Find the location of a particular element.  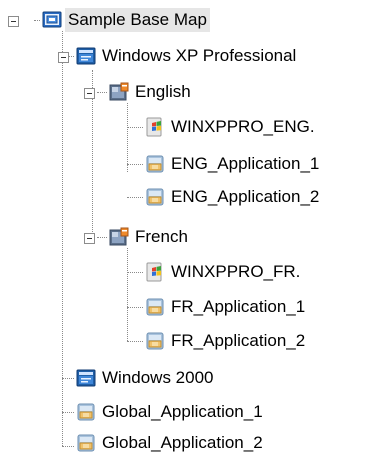

tree-node-sample-base-map: Sample Base Map is located at coordinates (126, 20).